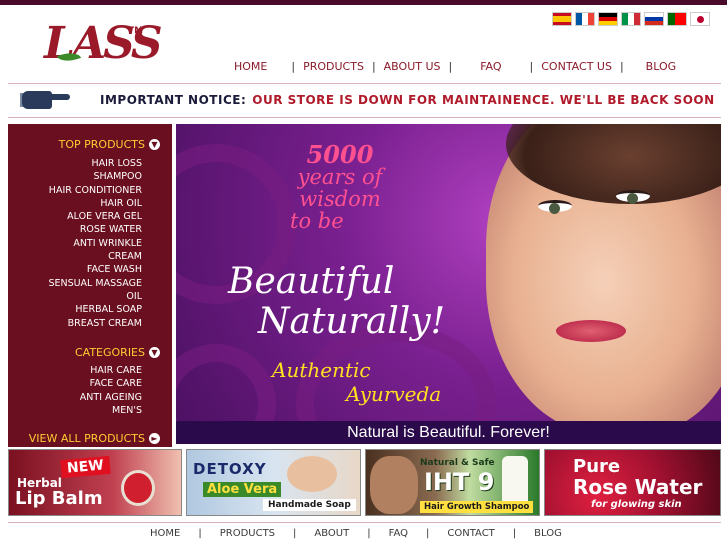 This screenshot has width=727, height=545. What do you see at coordinates (490, 66) in the screenshot?
I see `nav-faq: FAQ` at bounding box center [490, 66].